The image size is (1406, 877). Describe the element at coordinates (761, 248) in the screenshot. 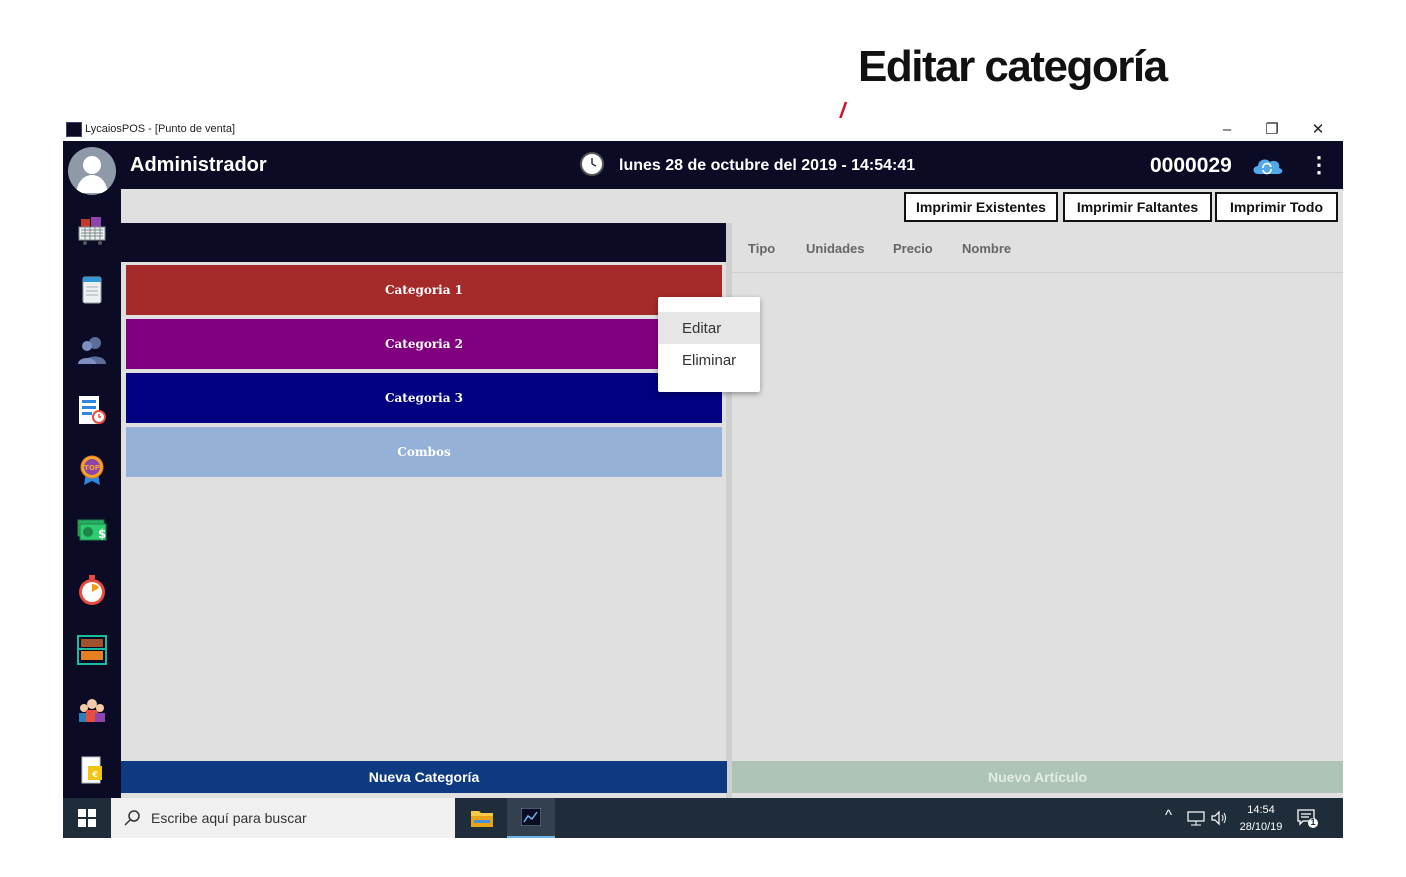

I see `column-header-tipo: Tipo` at that location.